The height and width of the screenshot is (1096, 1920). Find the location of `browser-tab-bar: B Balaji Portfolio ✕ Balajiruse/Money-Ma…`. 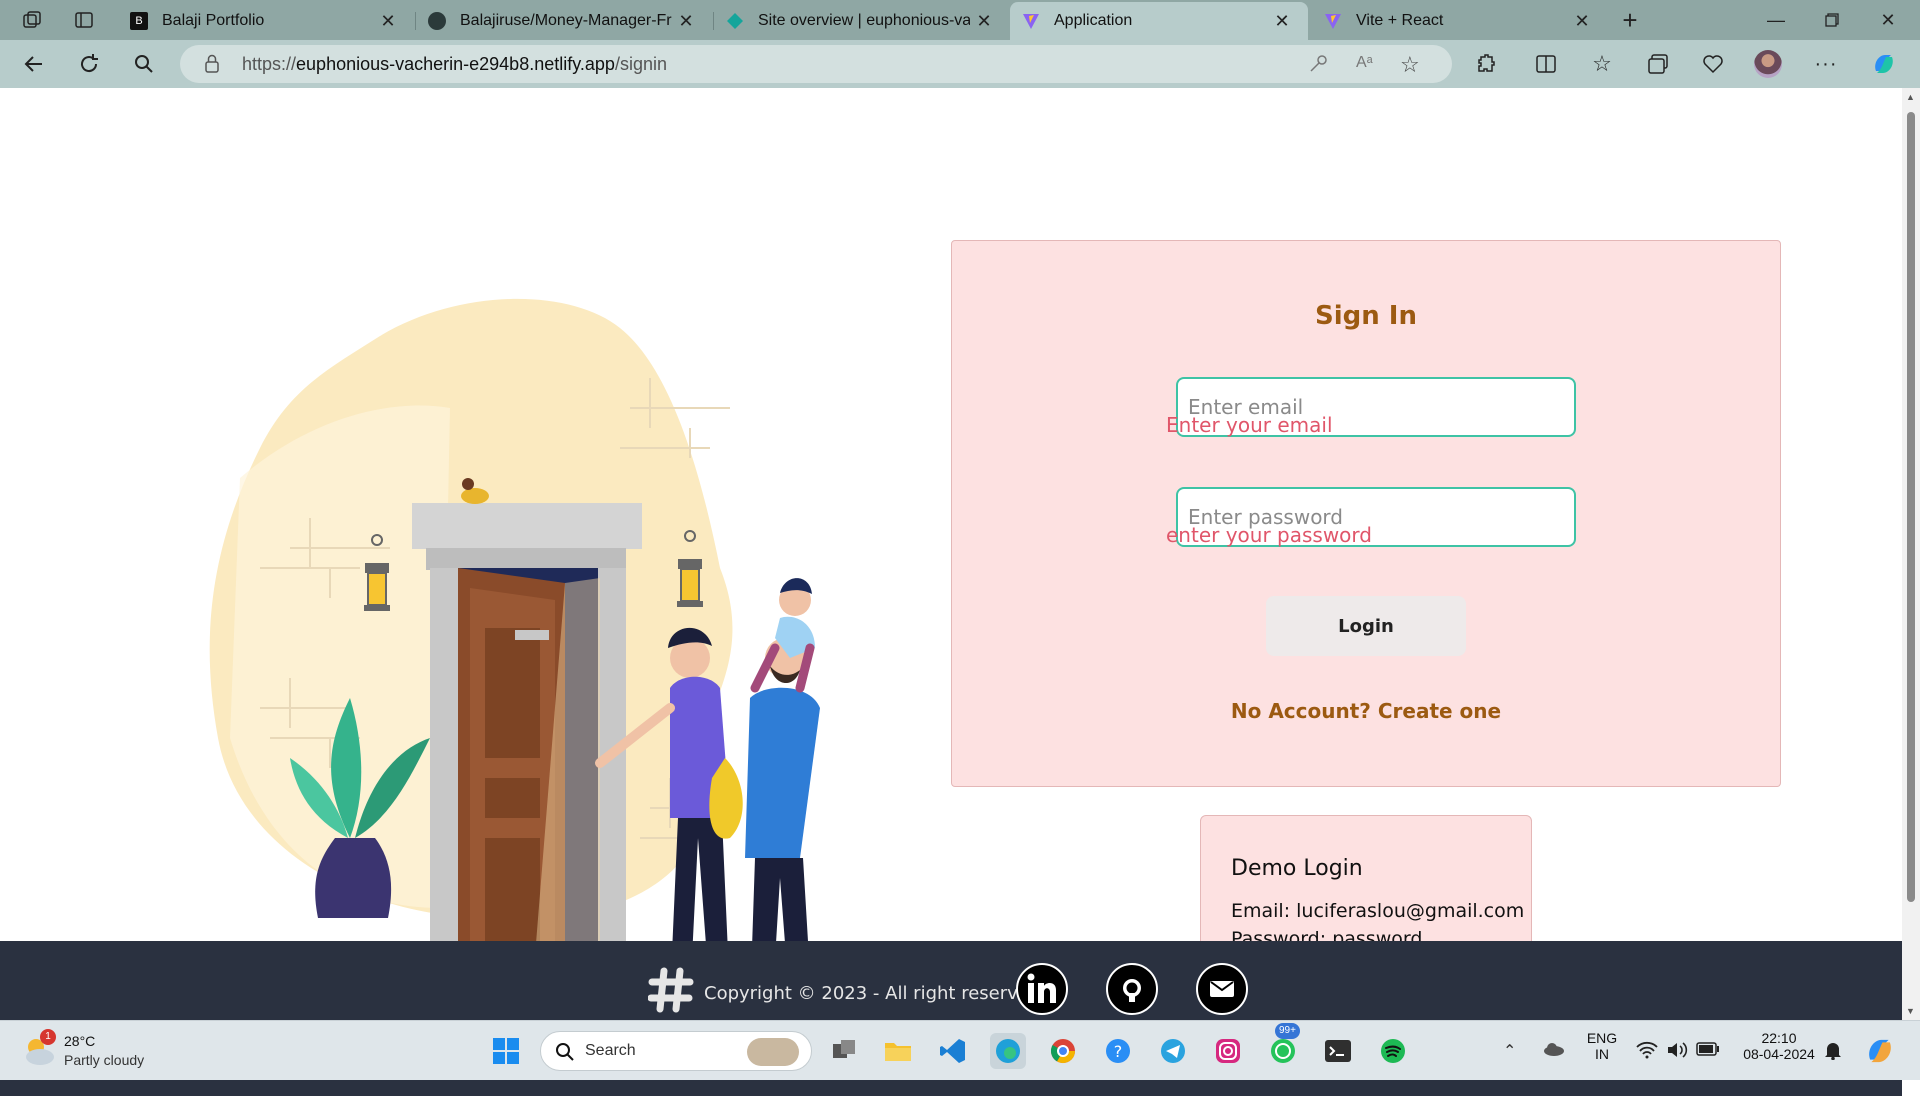

browser-tab-bar: B Balaji Portfolio ✕ Balajiruse/Money-Ma… is located at coordinates (960, 20).